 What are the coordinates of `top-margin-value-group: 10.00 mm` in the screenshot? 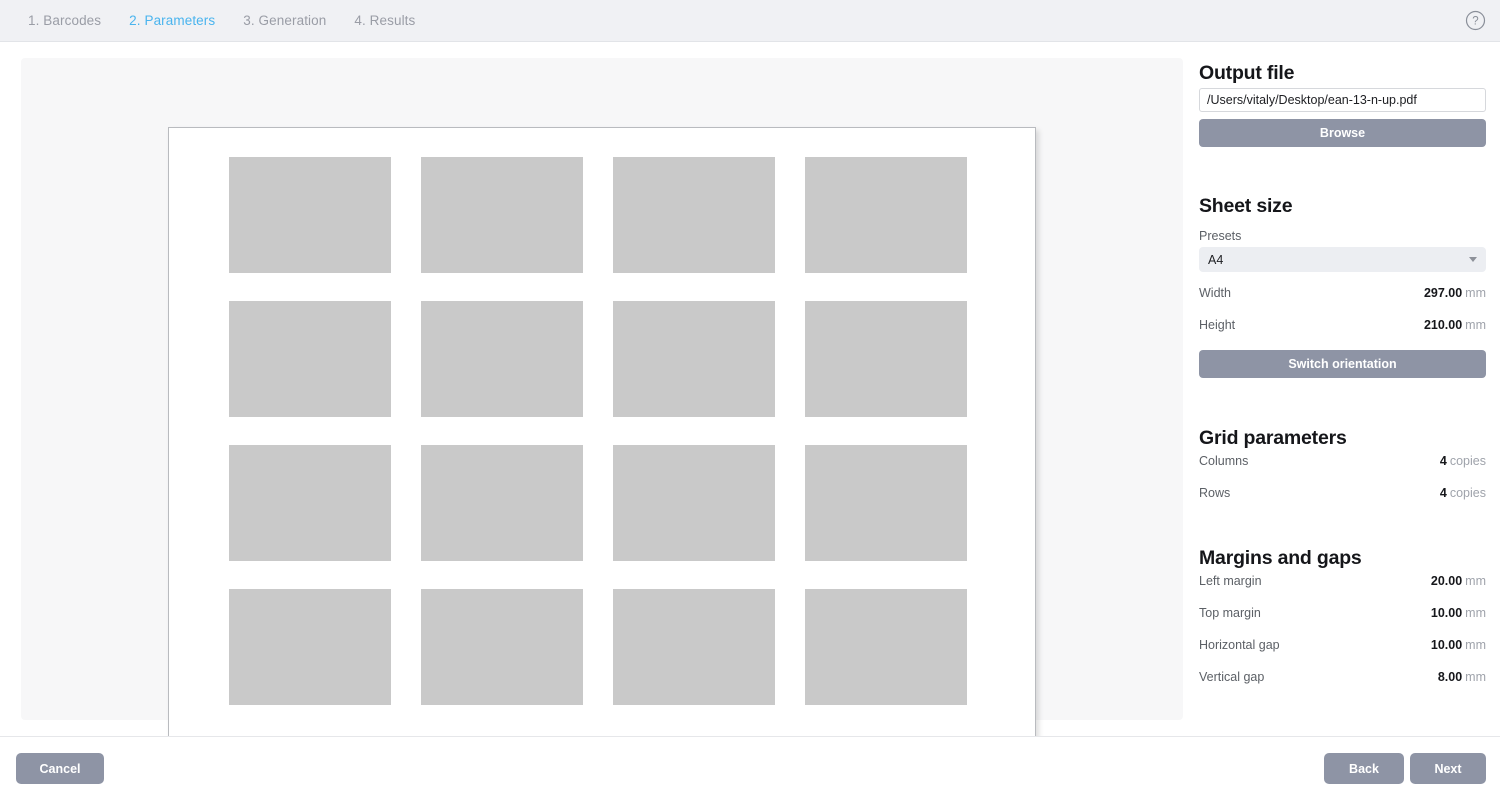 It's located at (1458, 613).